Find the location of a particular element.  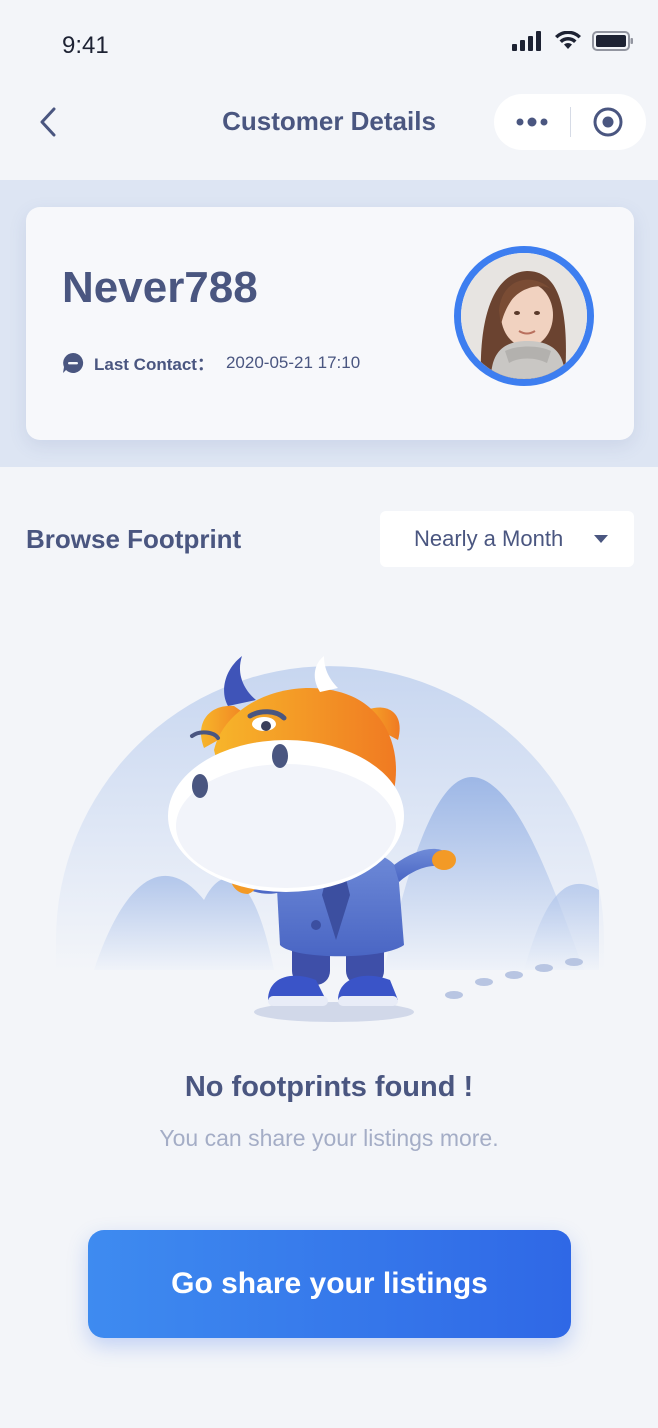

last-contact-value: 2020-05-21 17:10 is located at coordinates (293, 362).